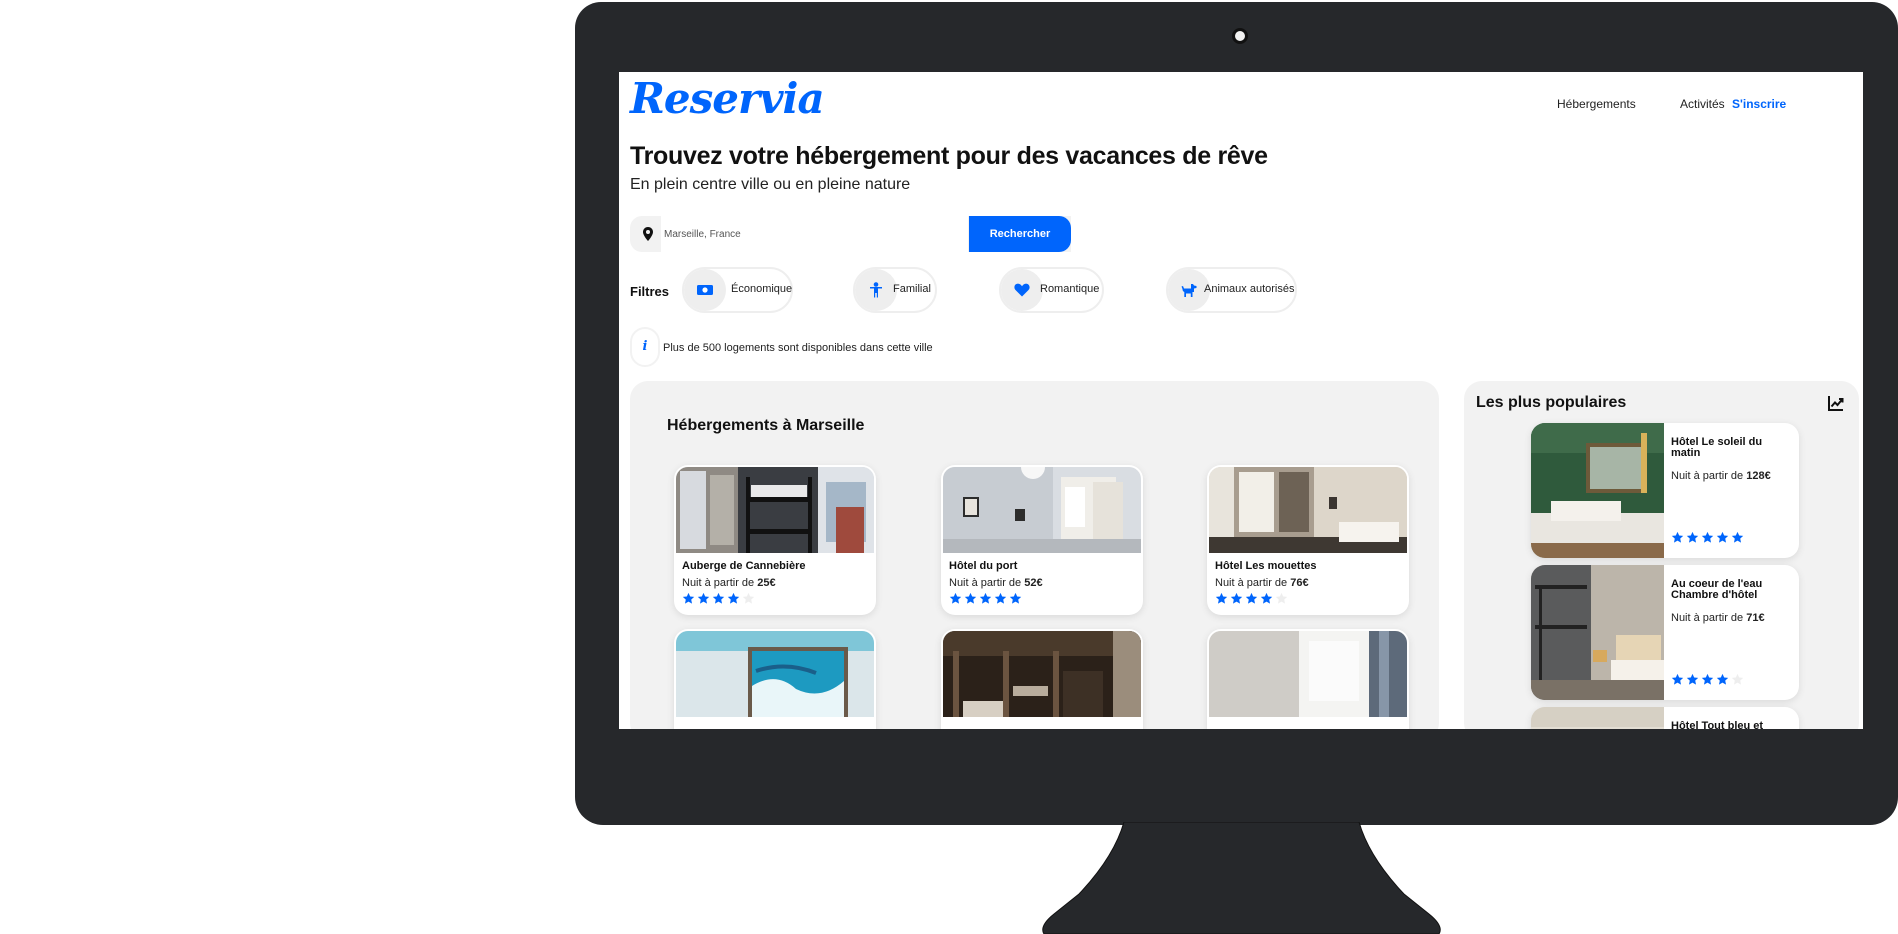  What do you see at coordinates (762, 289) in the screenshot?
I see `filter-label: Économique` at bounding box center [762, 289].